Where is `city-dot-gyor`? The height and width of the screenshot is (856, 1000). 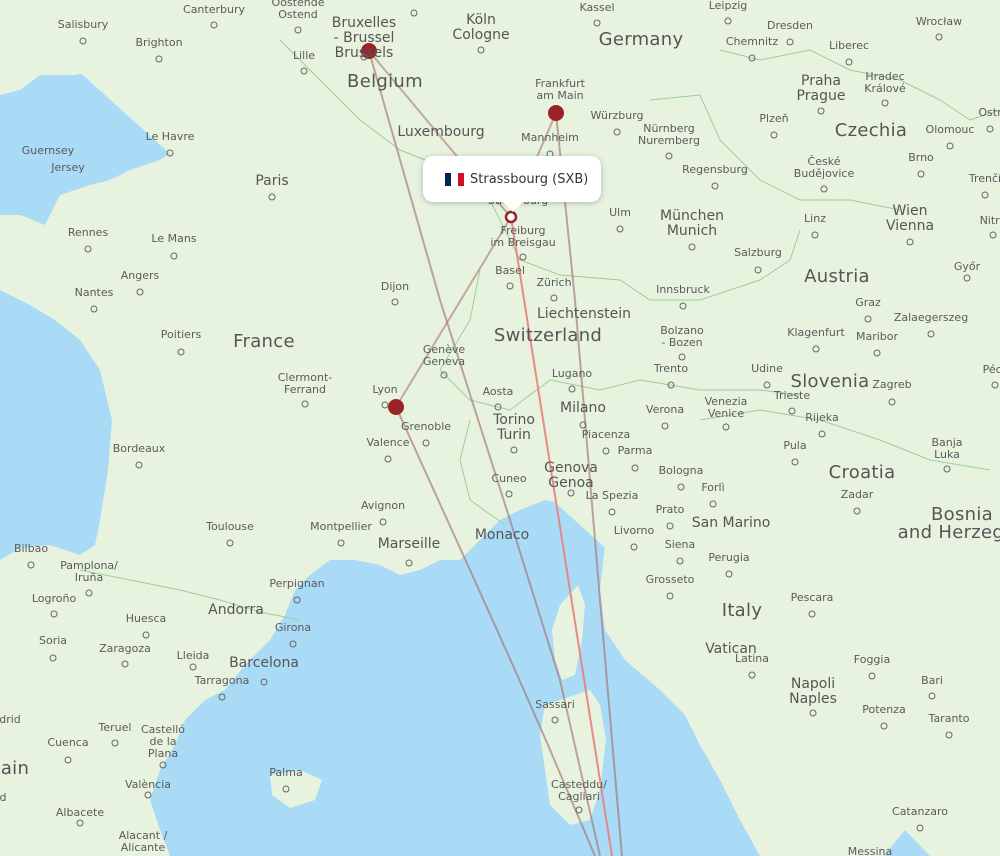
city-dot-gyor is located at coordinates (967, 278).